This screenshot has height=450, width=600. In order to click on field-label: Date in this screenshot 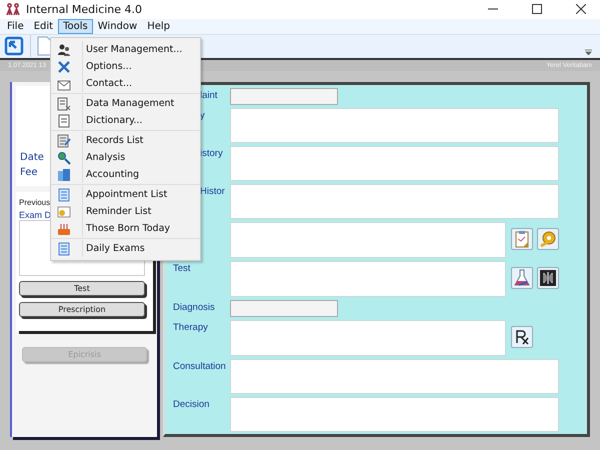, I will do `click(32, 158)`.